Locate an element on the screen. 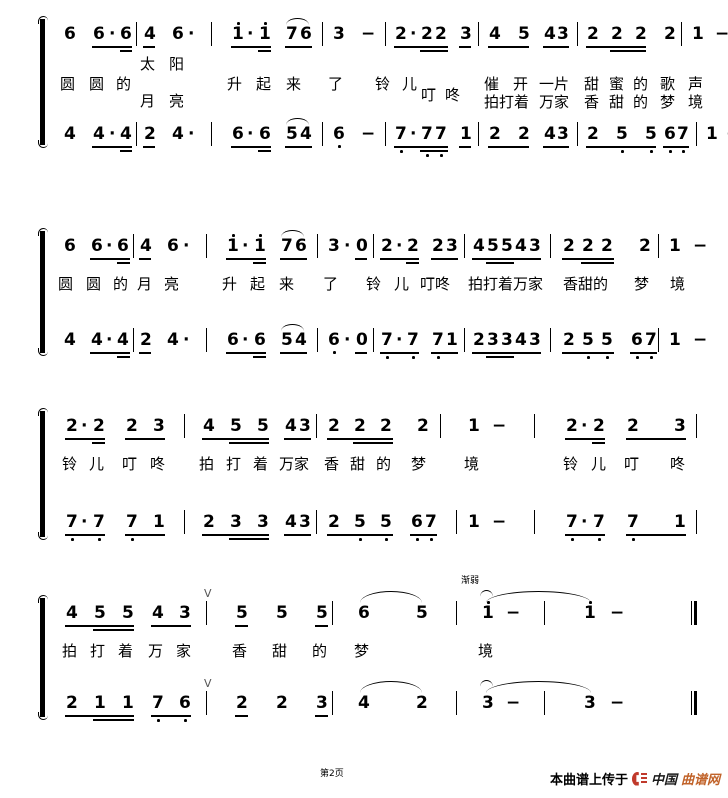 The height and width of the screenshot is (798, 728). sustain-dash: − is located at coordinates (368, 34).